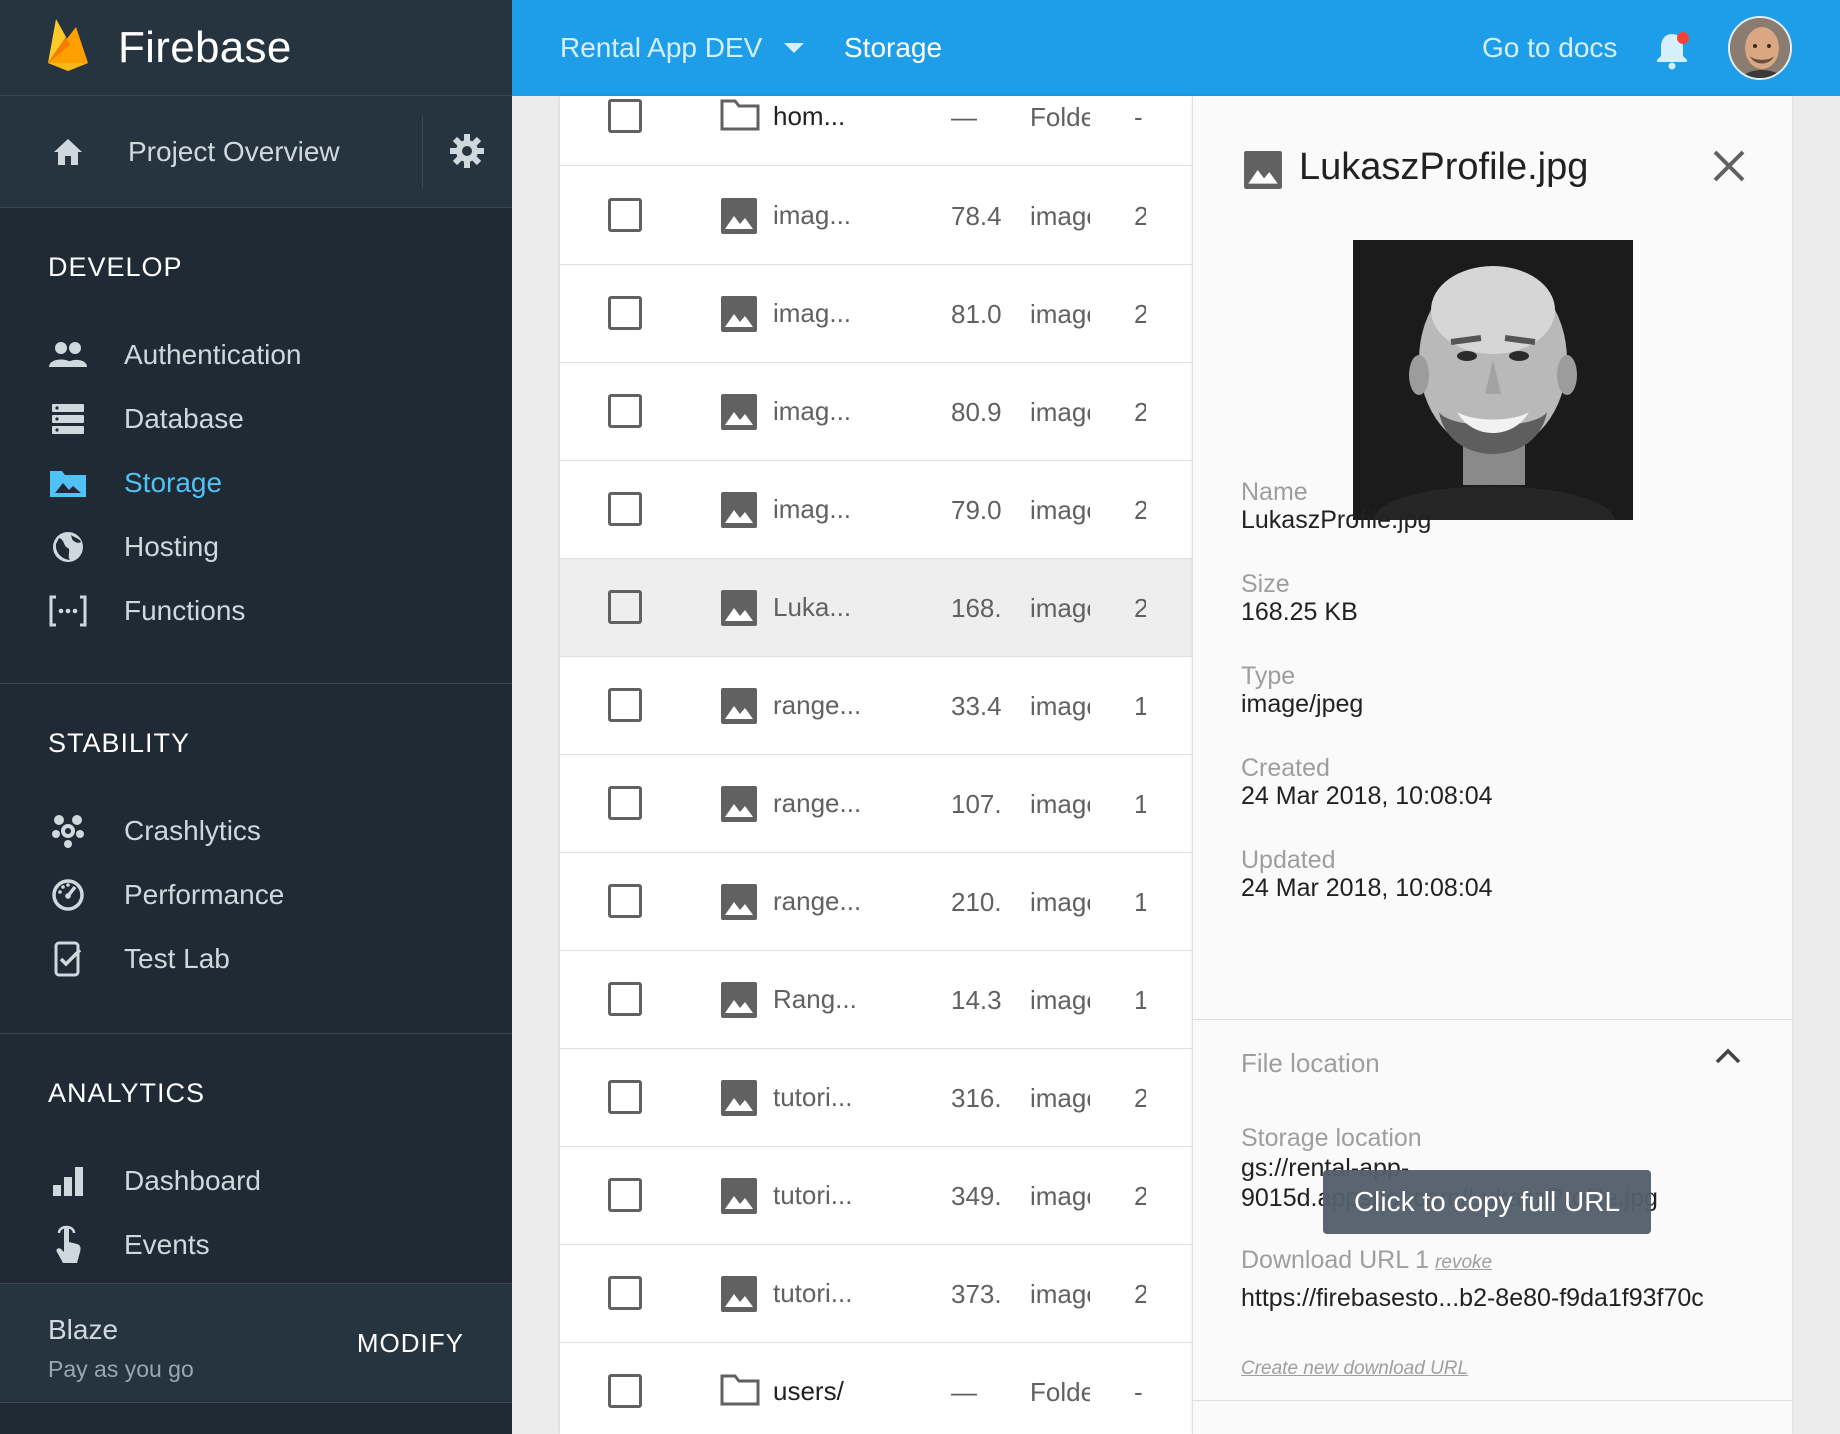 This screenshot has height=1434, width=1840. I want to click on sidebar-item-label: Functions, so click(185, 610).